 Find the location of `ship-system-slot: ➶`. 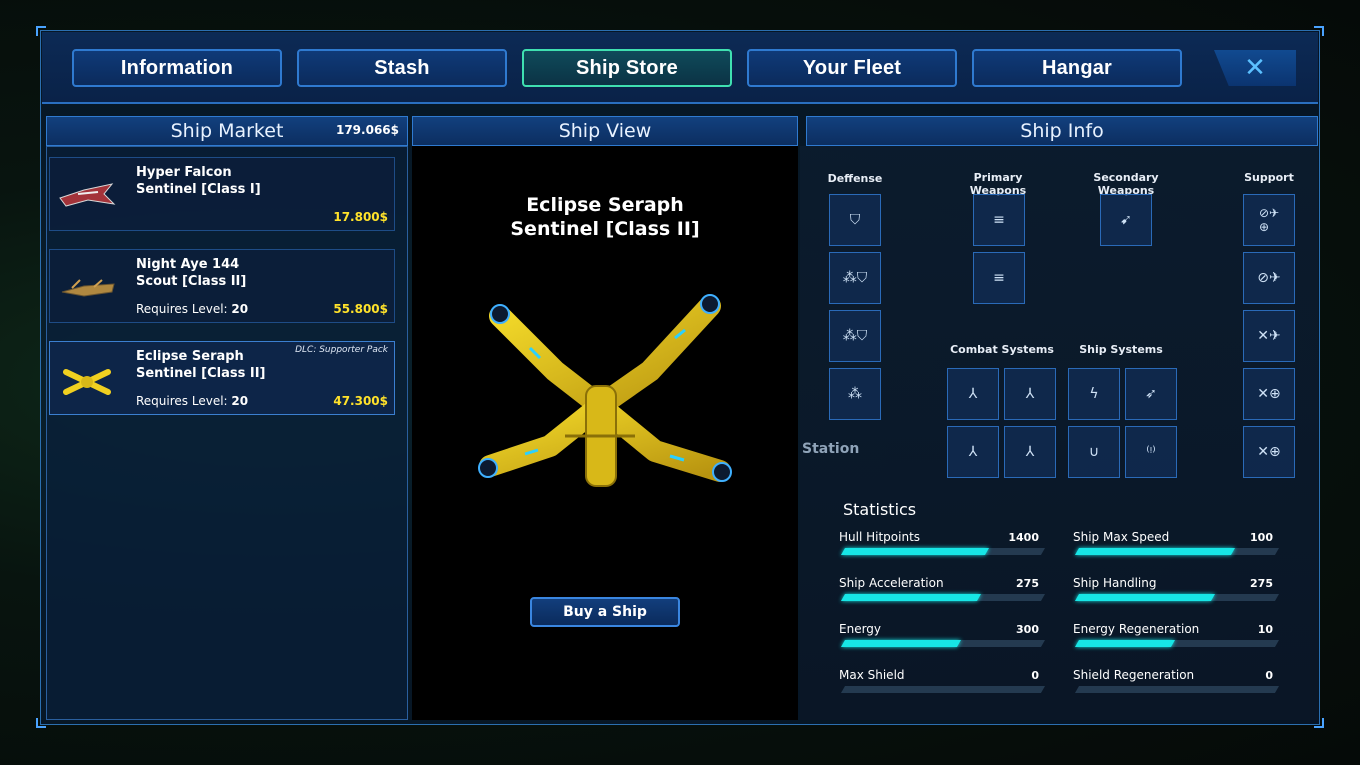

ship-system-slot: ➶ is located at coordinates (1151, 394).